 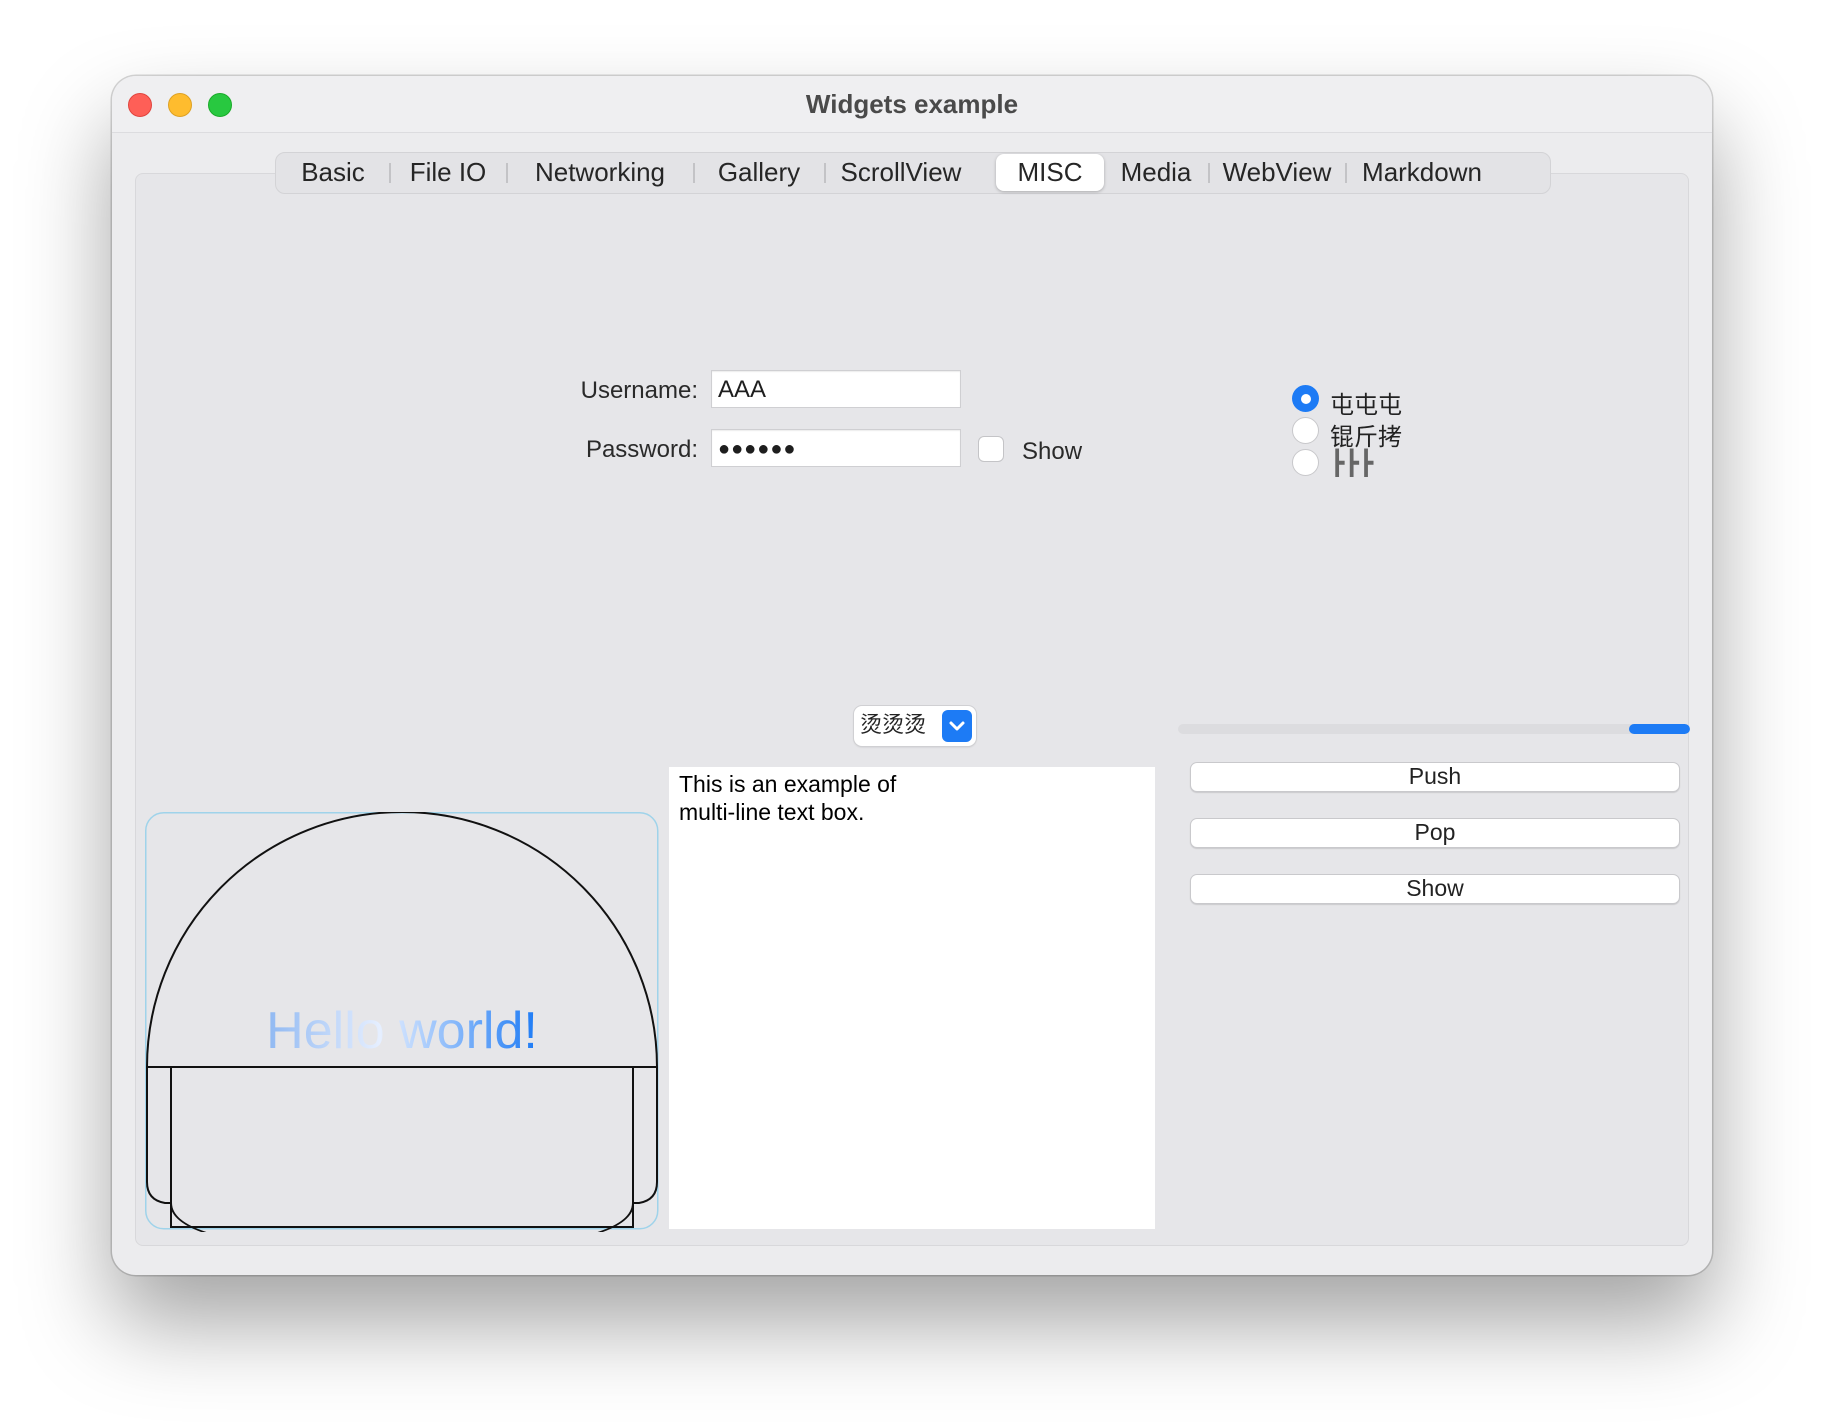 What do you see at coordinates (1435, 889) in the screenshot?
I see `show-button: Show` at bounding box center [1435, 889].